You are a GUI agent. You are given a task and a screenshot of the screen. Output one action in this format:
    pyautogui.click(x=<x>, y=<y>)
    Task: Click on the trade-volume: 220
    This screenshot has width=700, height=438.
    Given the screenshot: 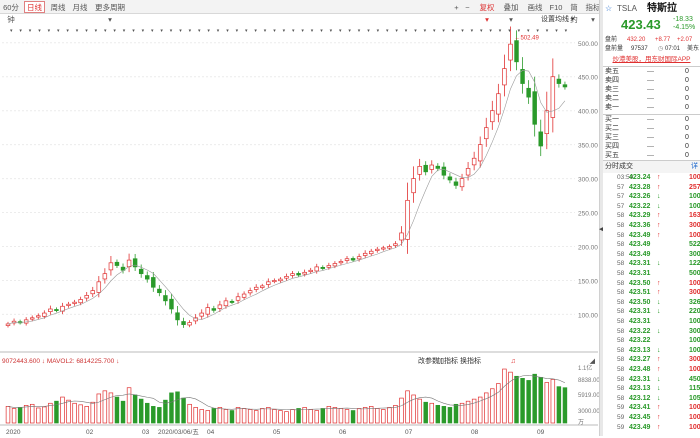 What is the action you would take?
    pyautogui.click(x=694, y=312)
    